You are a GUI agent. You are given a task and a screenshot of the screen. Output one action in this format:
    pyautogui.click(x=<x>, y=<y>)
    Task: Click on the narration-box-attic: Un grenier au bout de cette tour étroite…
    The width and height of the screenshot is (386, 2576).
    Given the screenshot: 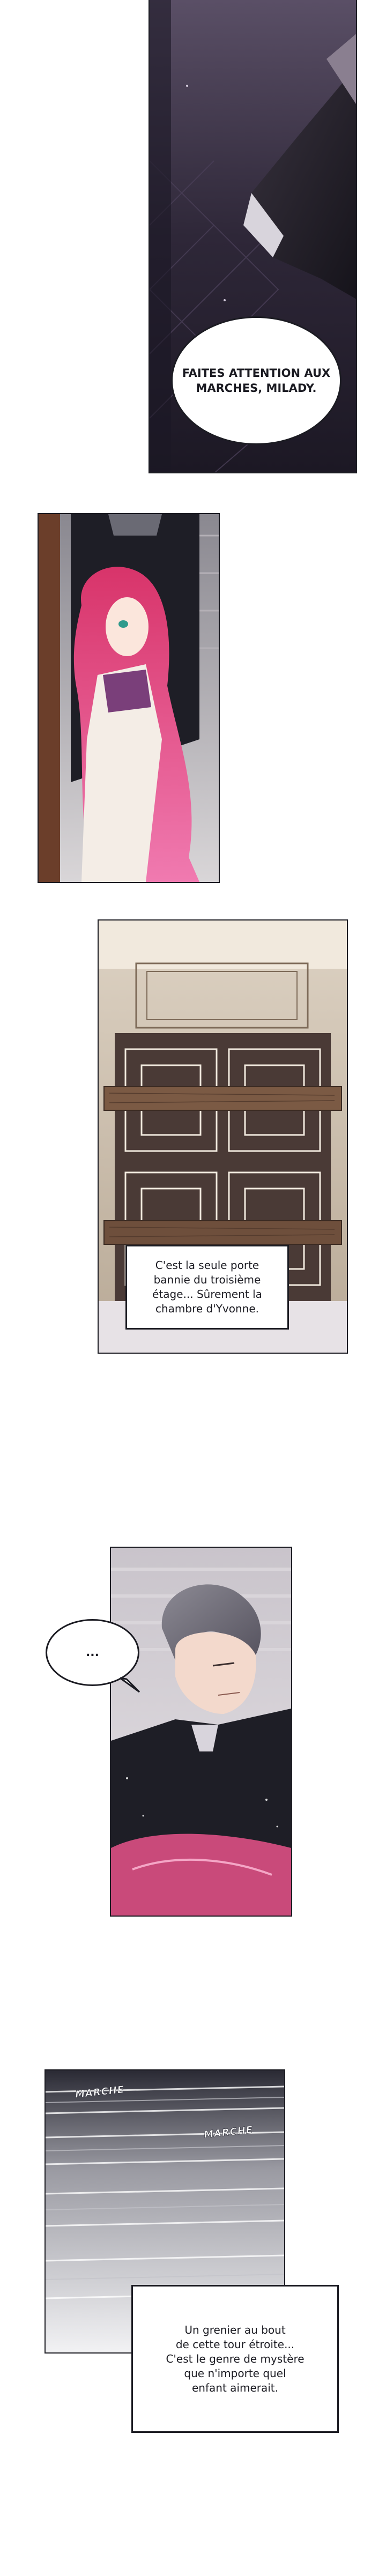 What is the action you would take?
    pyautogui.click(x=235, y=2359)
    